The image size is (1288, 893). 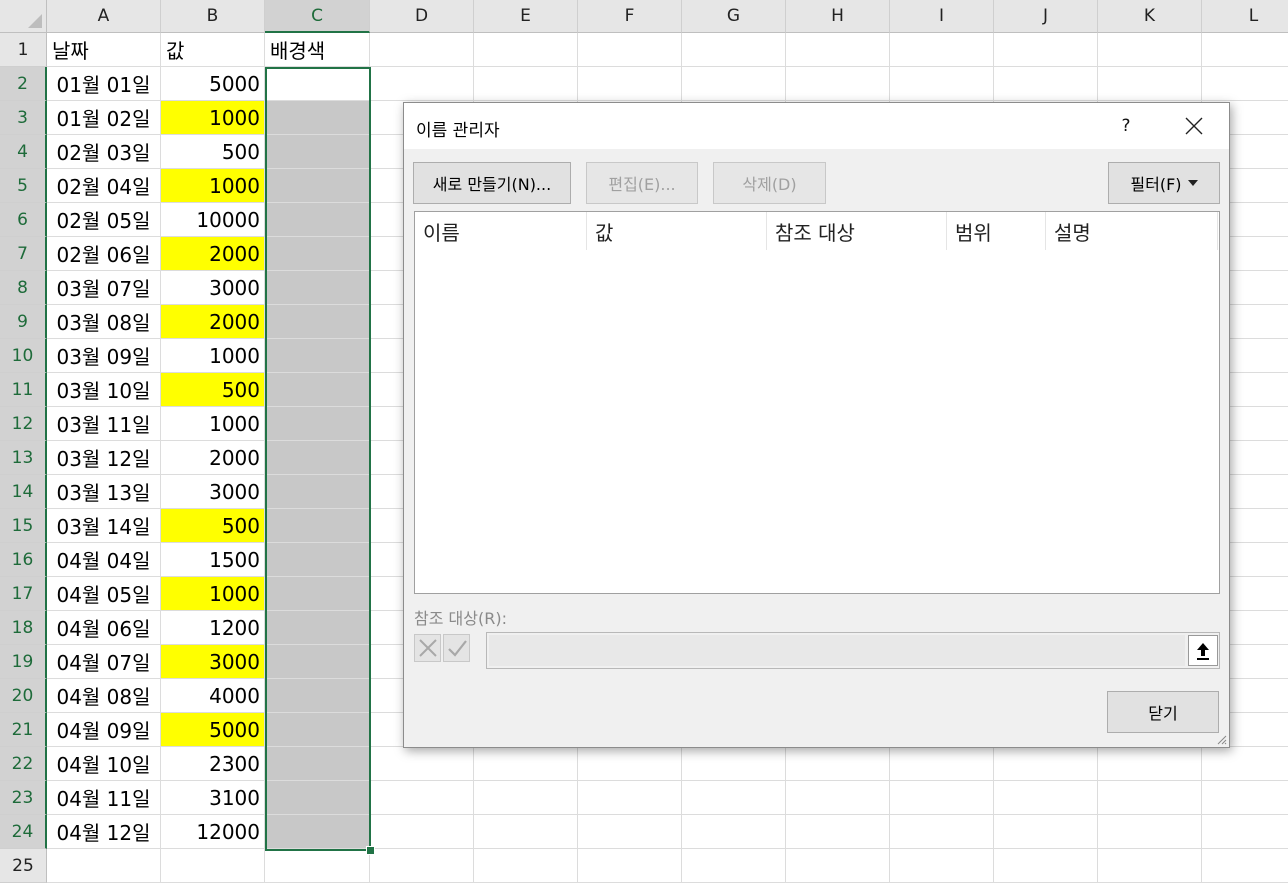 I want to click on column-header-i: I, so click(x=942, y=16).